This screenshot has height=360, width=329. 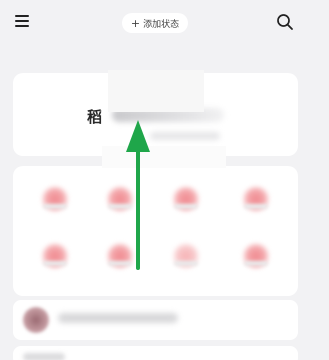 I want to click on add-status-label: 添加状态, so click(x=161, y=24).